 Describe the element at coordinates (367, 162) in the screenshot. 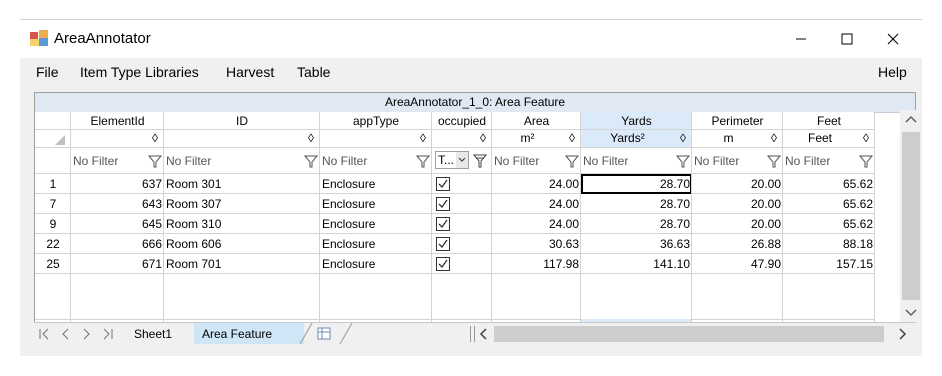

I see `filter-input-apptype: No Filter` at that location.